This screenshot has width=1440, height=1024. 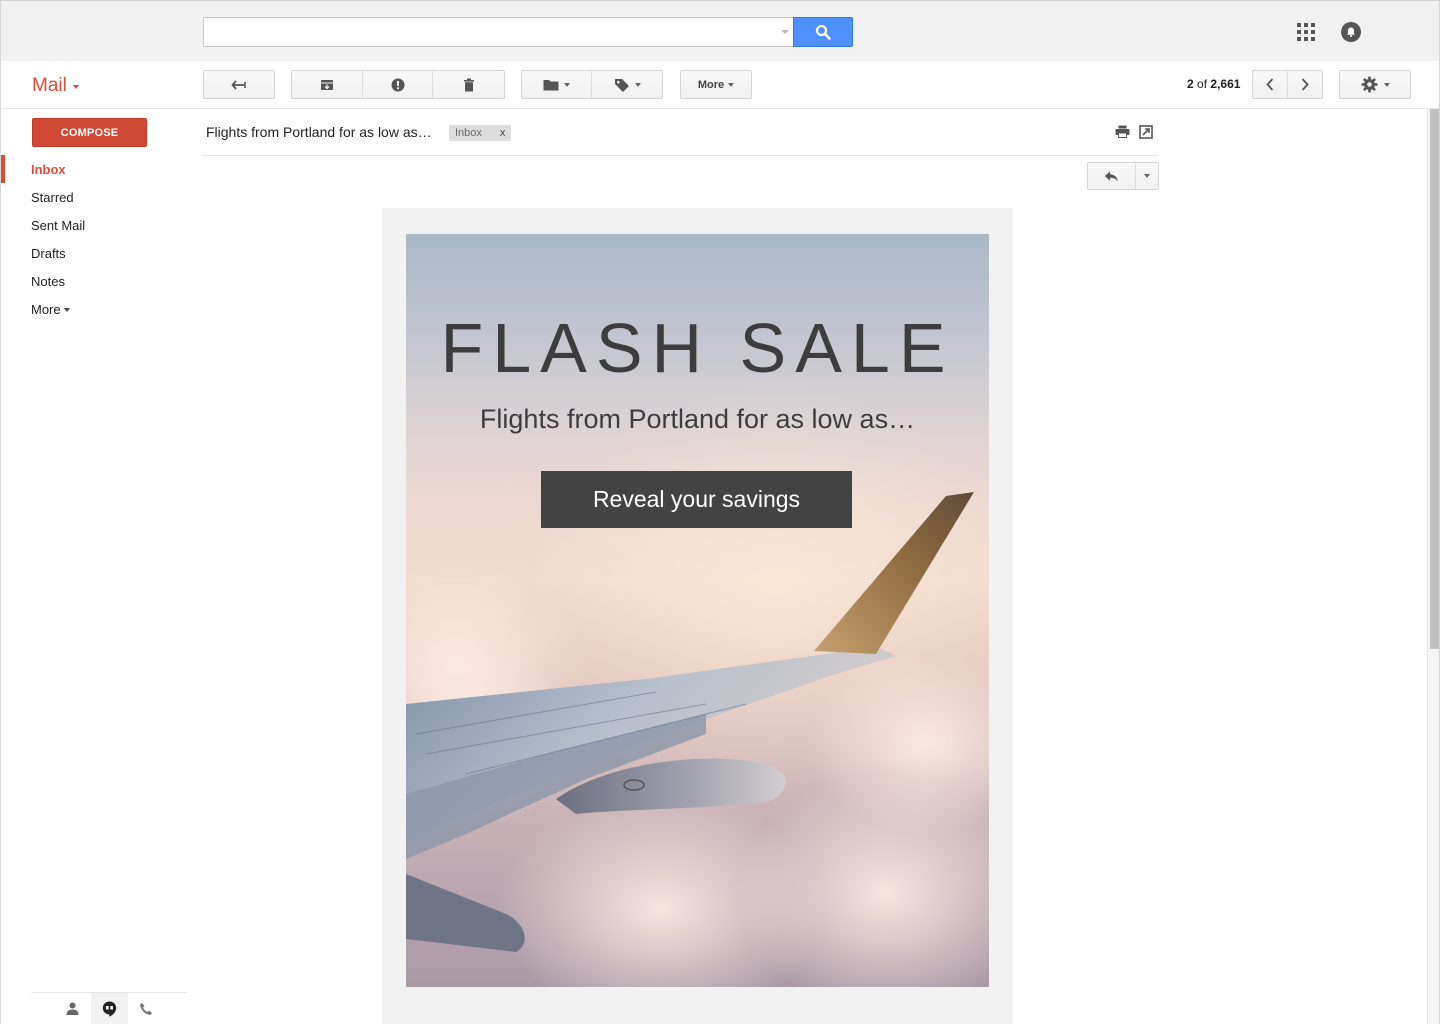 I want to click on report-spam-icon, so click(x=397, y=84).